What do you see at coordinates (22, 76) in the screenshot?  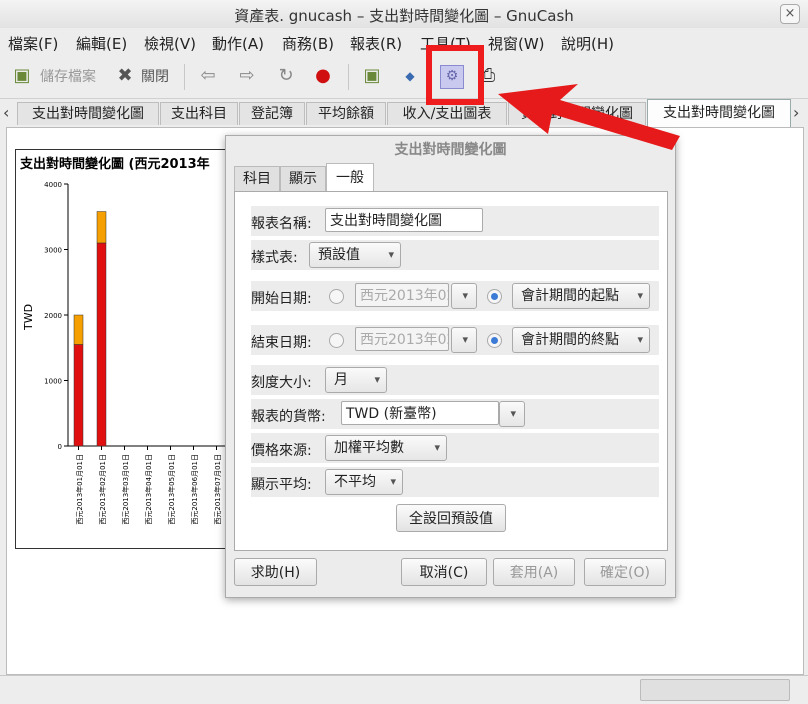 I see `save-icon: ▣` at bounding box center [22, 76].